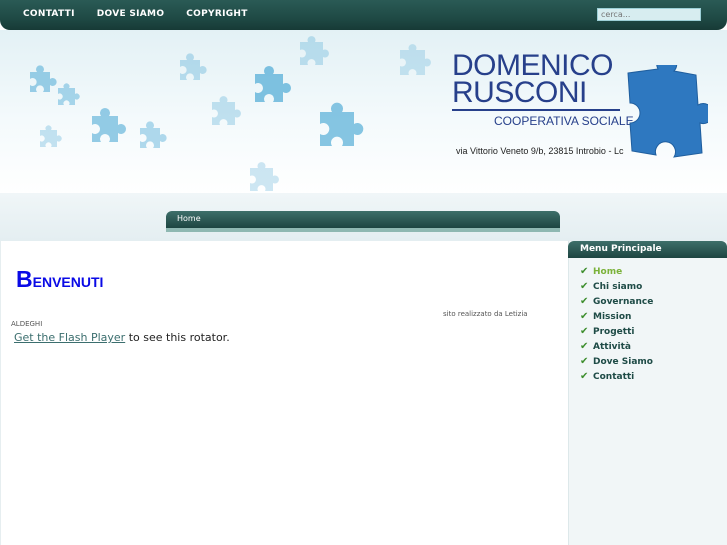 This screenshot has height=545, width=727. I want to click on sidebar-heading: Menu Principale, so click(647, 249).